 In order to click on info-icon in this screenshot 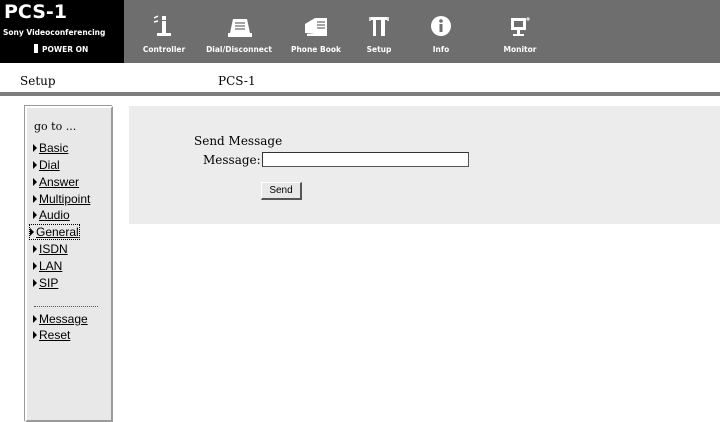, I will do `click(441, 26)`.